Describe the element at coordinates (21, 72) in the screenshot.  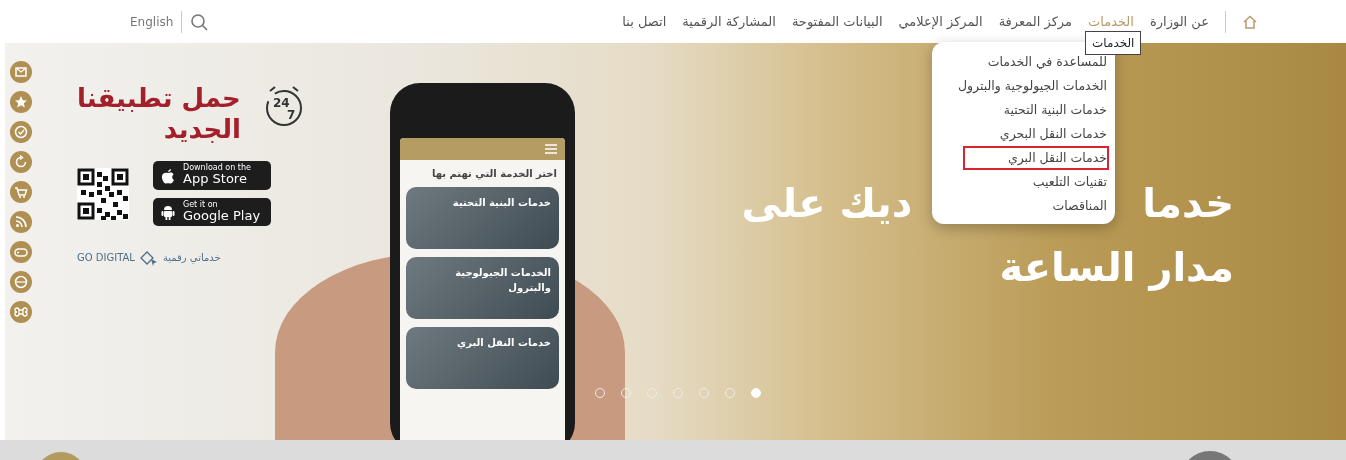
I see `envelope-icon` at that location.